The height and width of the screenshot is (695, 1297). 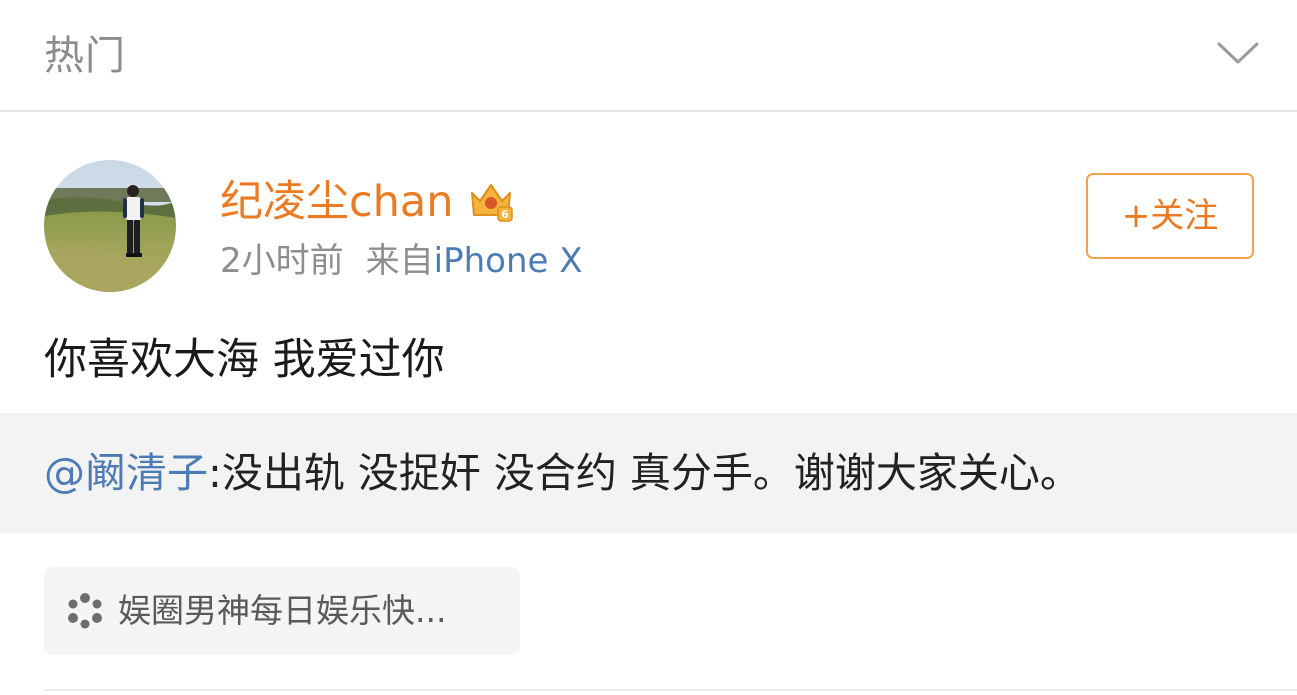 I want to click on section-title: 热门, so click(x=85, y=56).